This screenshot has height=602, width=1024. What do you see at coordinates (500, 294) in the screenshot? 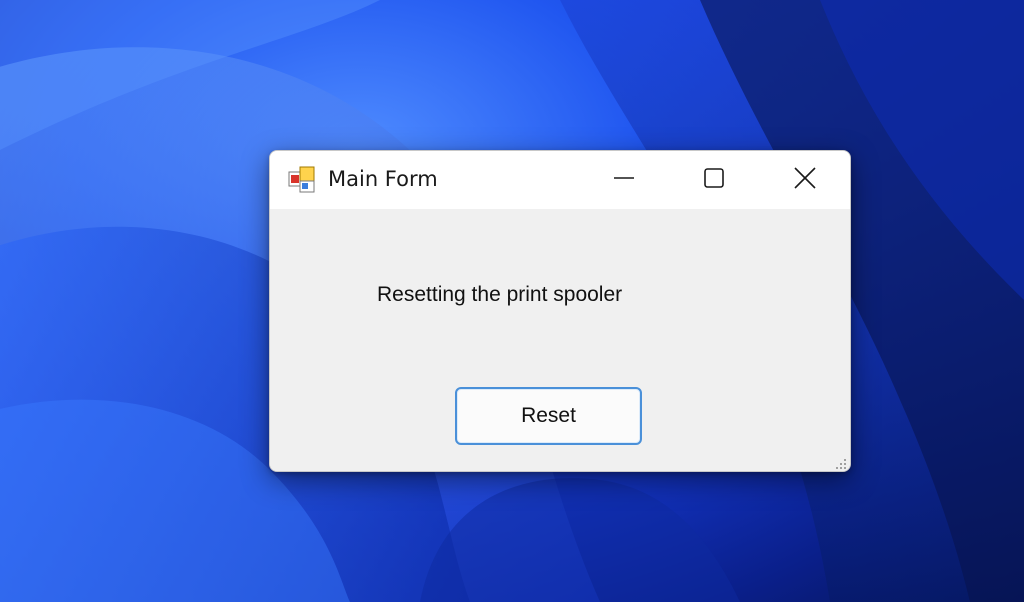
I see `status-label: Resetting the print spooler` at bounding box center [500, 294].